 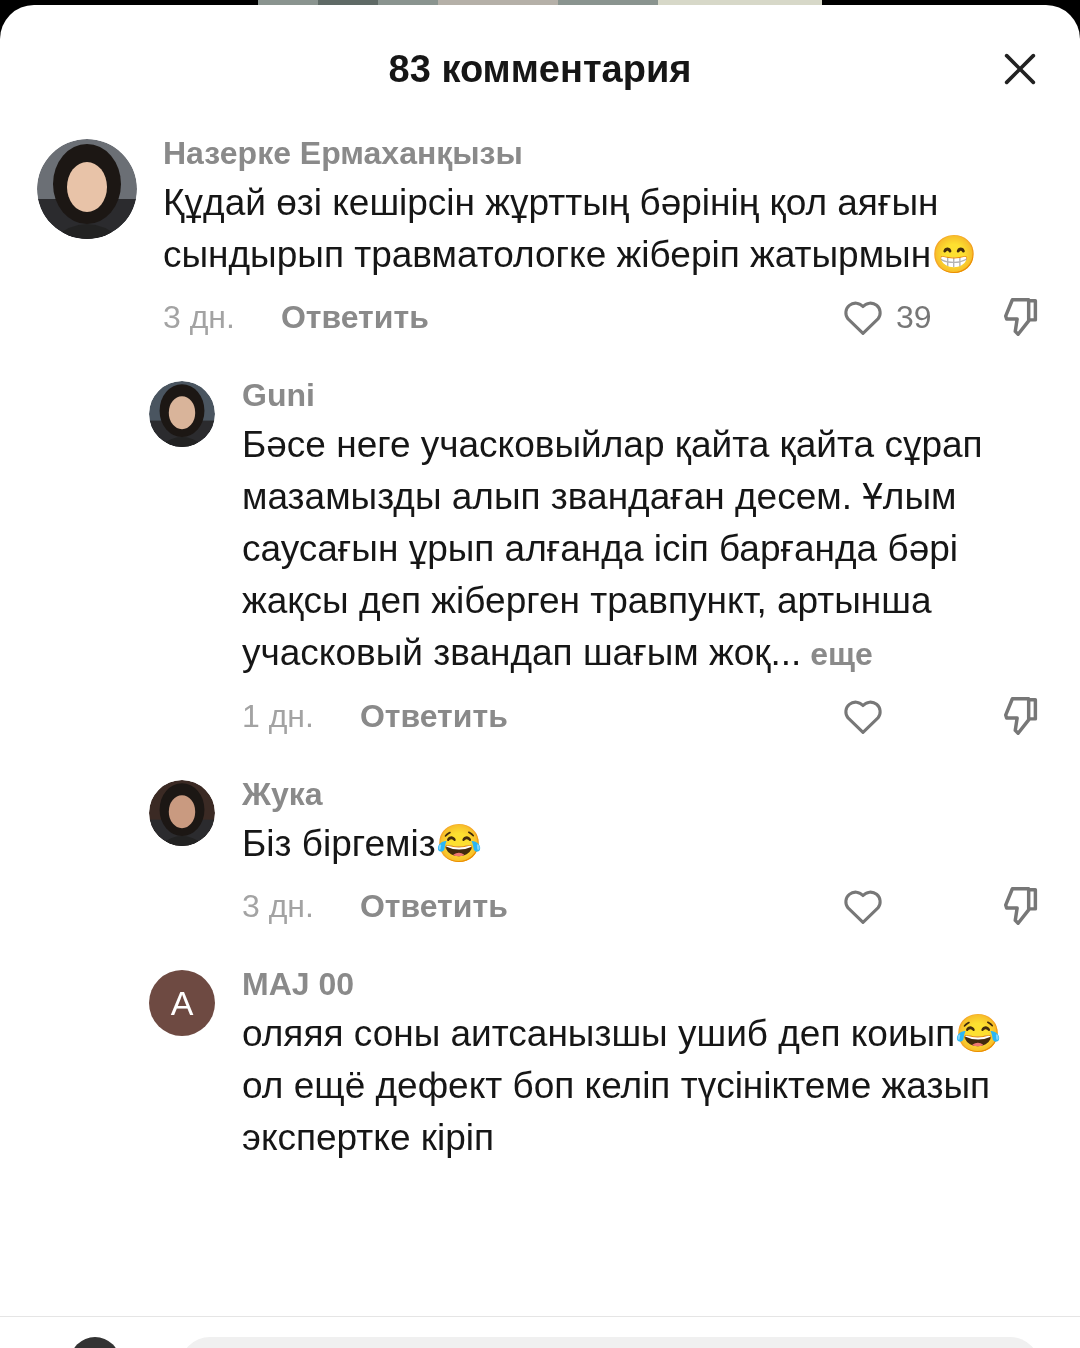 What do you see at coordinates (362, 844) in the screenshot?
I see `comment-text: Біз біргеміз😂` at bounding box center [362, 844].